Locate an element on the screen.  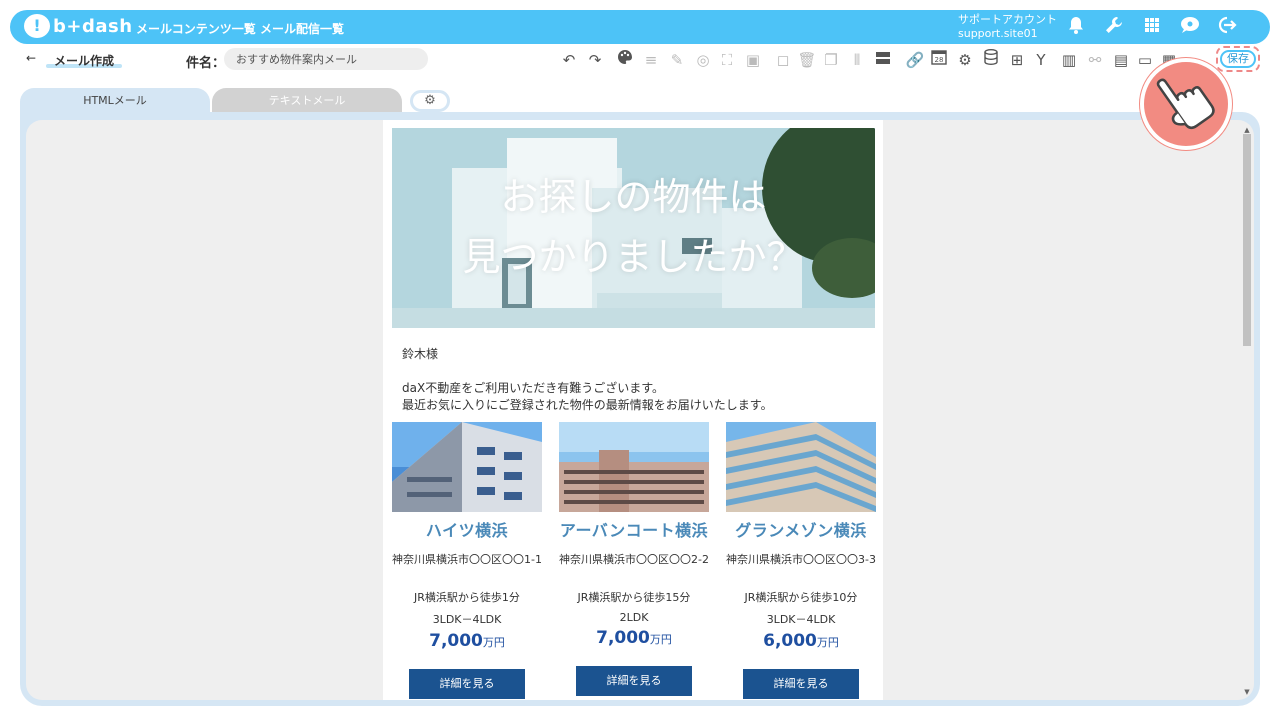
scroll-thumb is located at coordinates (1247, 240).